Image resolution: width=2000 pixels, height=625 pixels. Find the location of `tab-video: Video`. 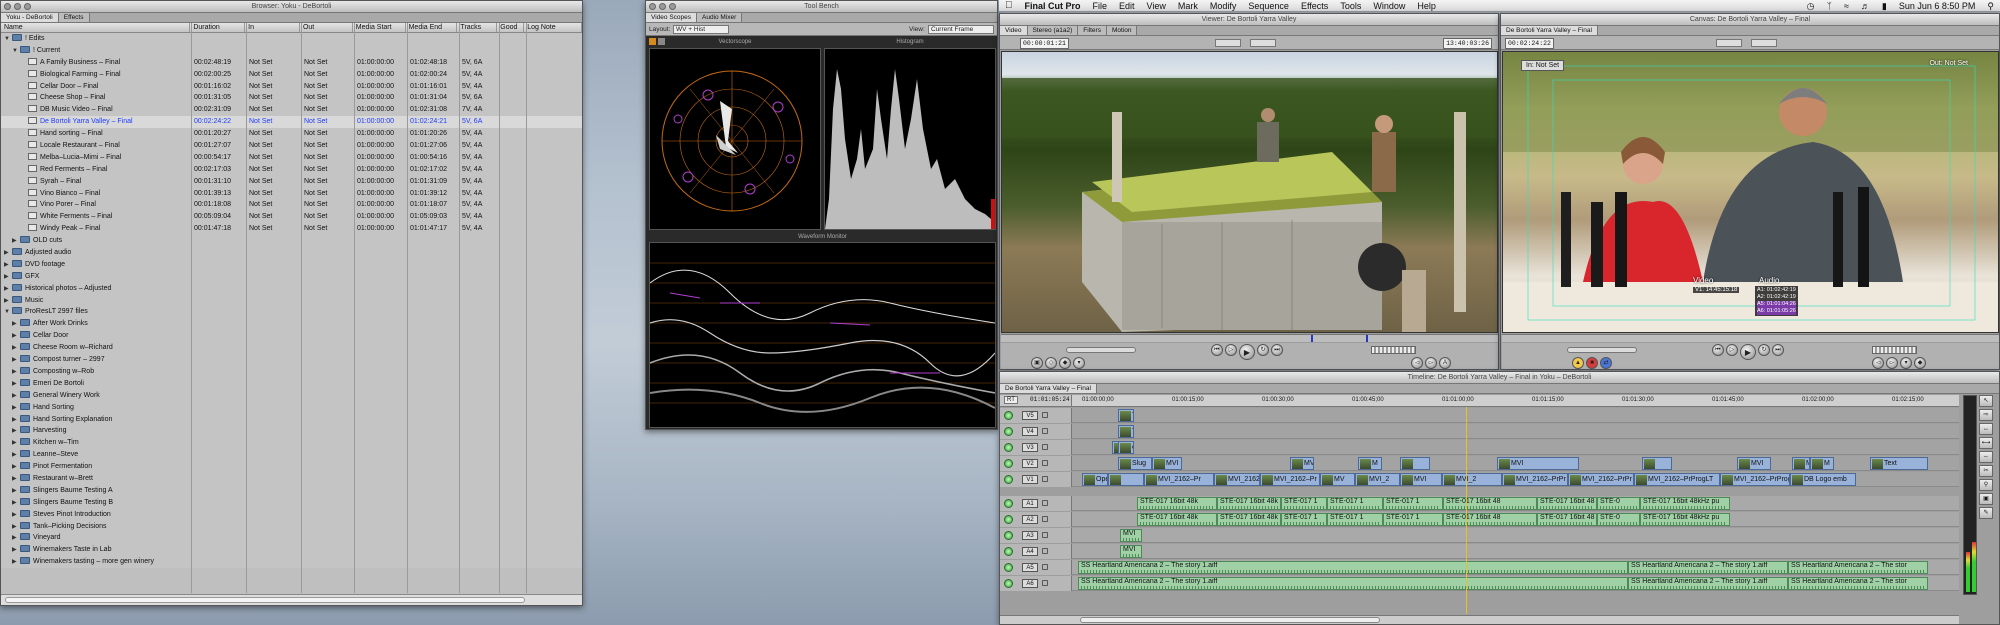

tab-video: Video is located at coordinates (1014, 30).